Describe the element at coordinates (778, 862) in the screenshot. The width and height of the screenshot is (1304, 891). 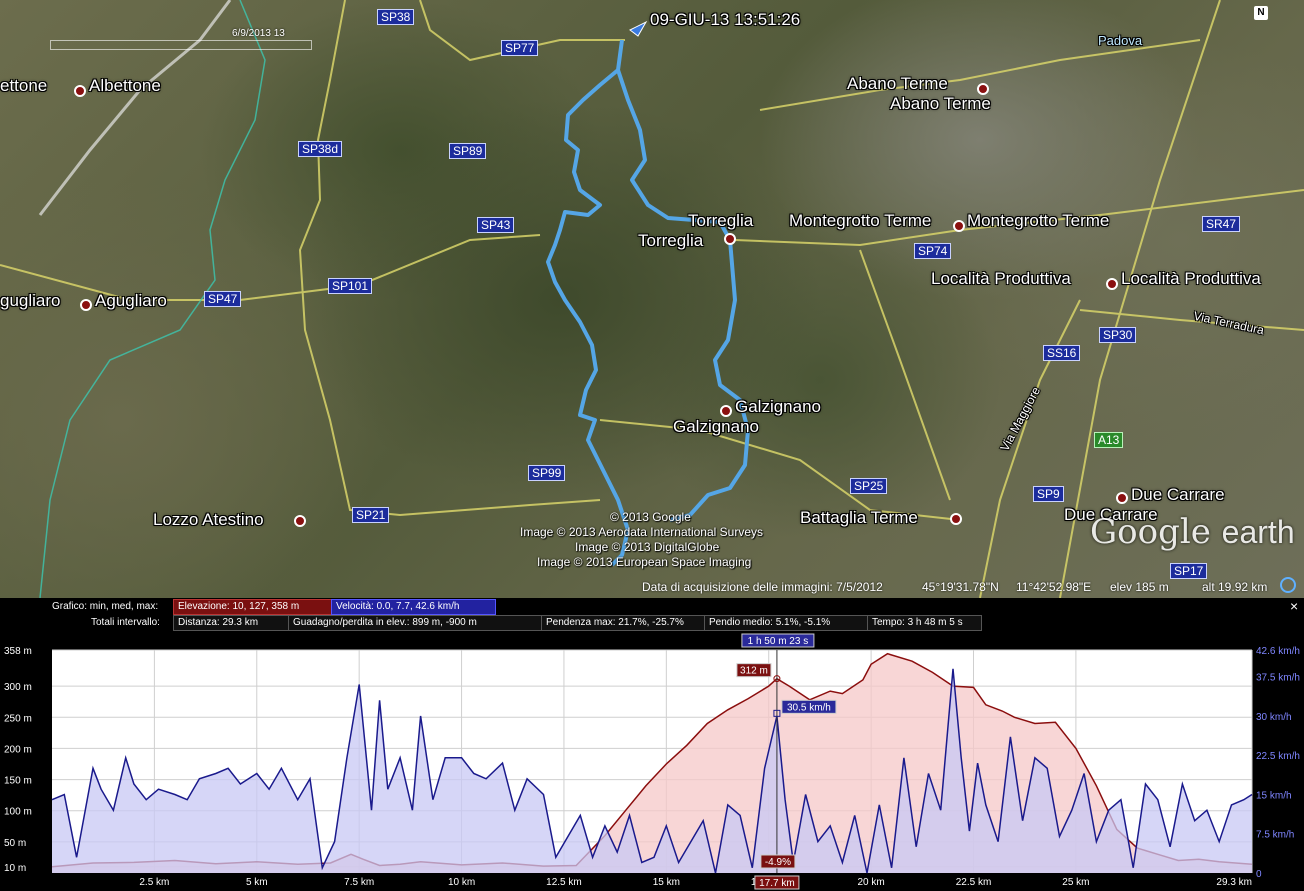
I see `cursor-slope-label: -4.9%` at that location.